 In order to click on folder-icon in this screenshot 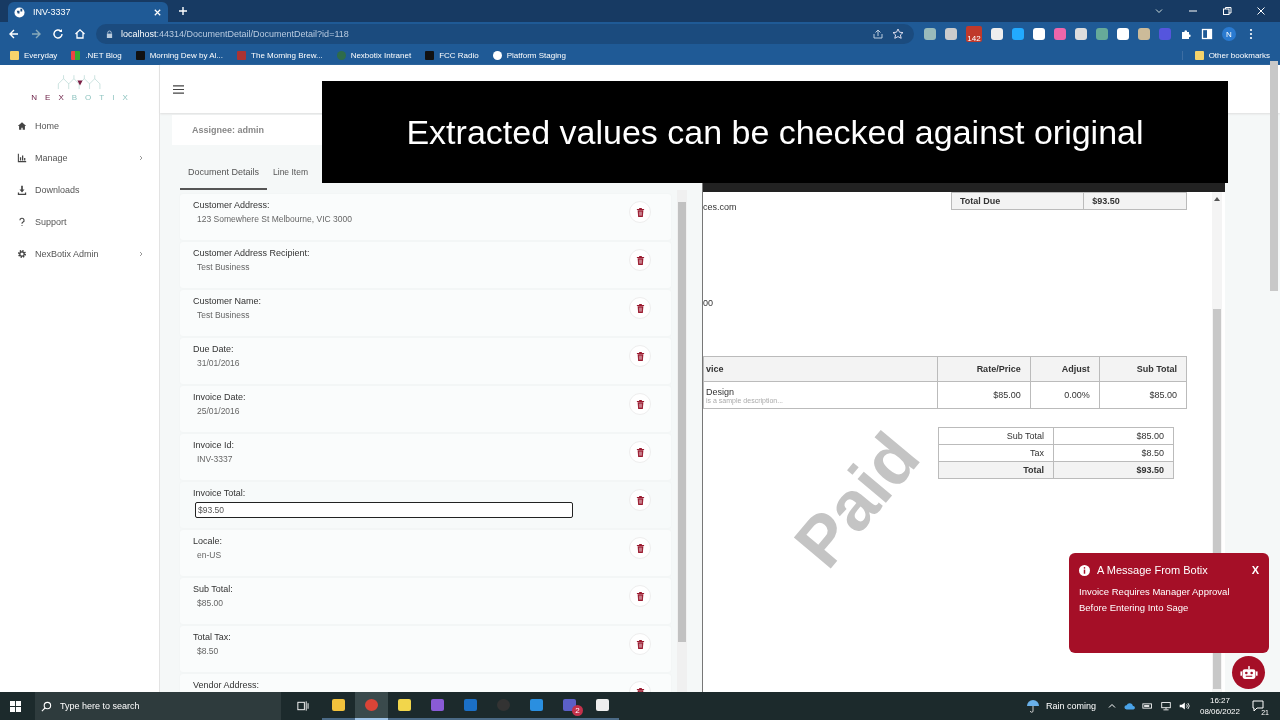, I will do `click(1199, 55)`.